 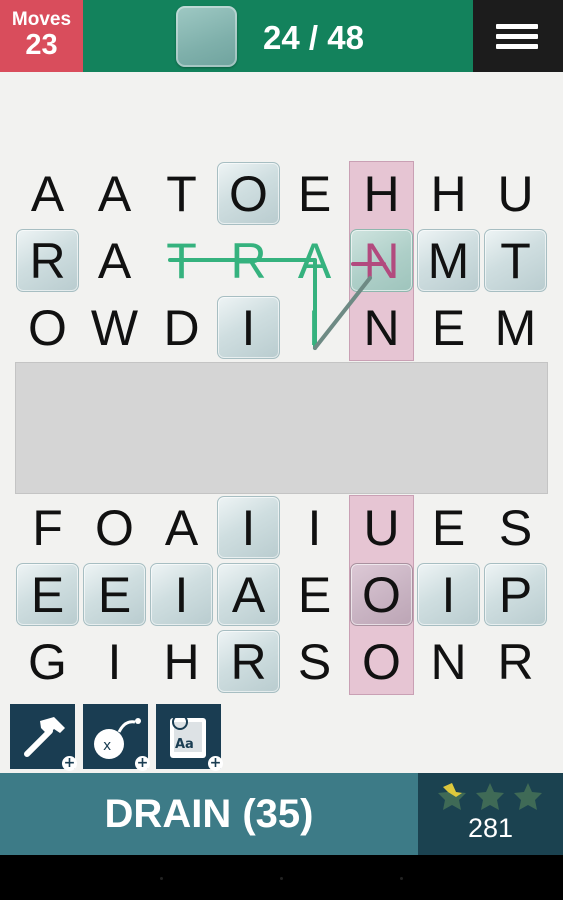 What do you see at coordinates (142, 763) in the screenshot?
I see `add-bomb-icon: +` at bounding box center [142, 763].